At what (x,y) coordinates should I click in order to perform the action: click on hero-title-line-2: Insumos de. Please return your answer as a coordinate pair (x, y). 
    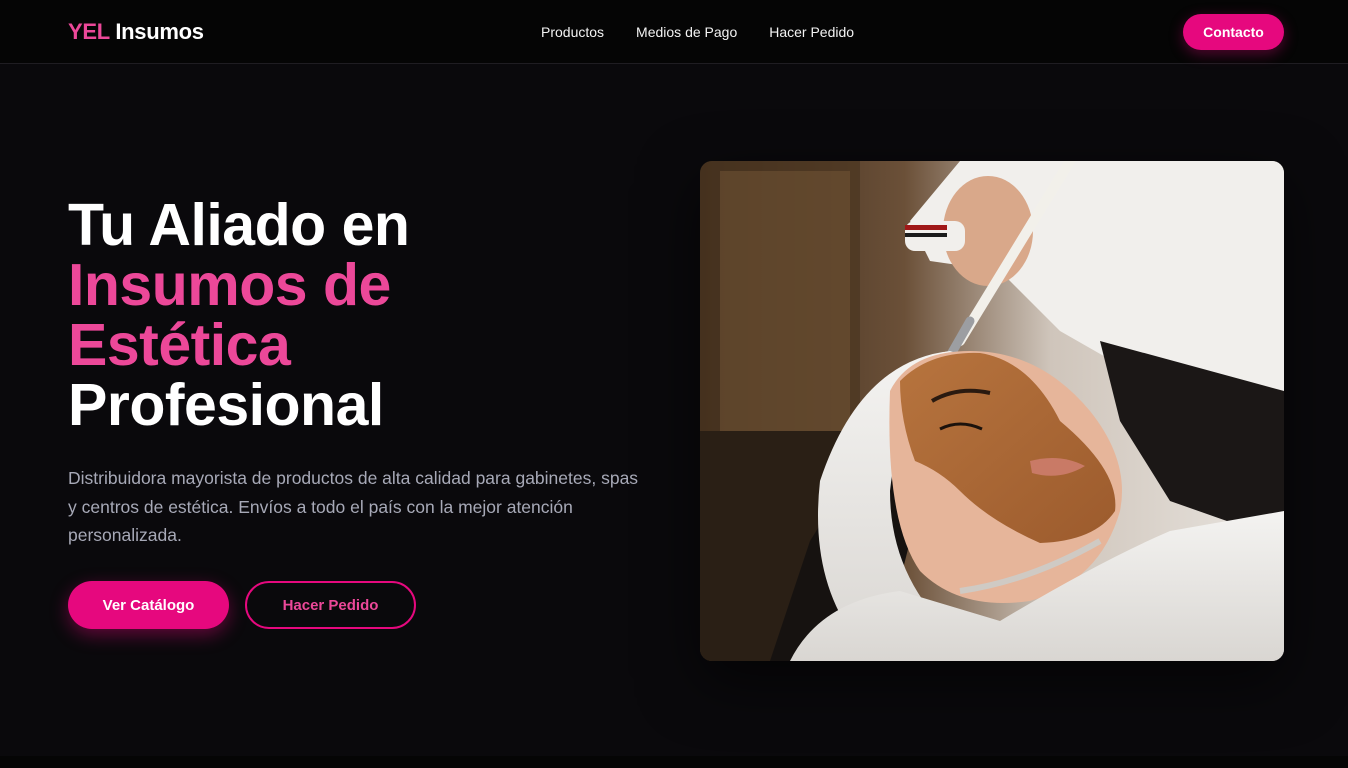
    Looking at the image, I should click on (229, 285).